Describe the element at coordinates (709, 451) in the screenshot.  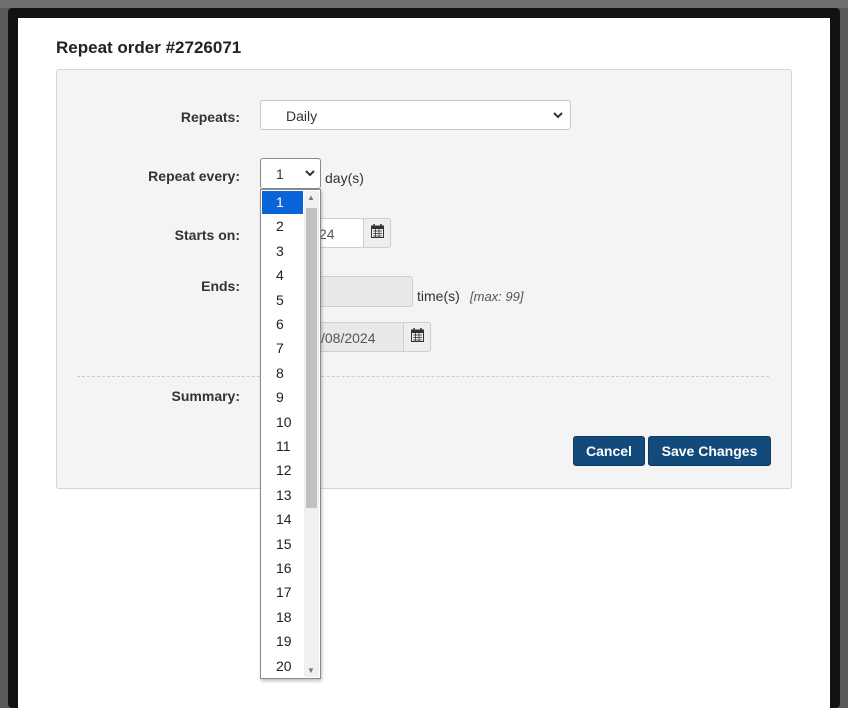
I see `save-changes-button: Save Changes` at that location.